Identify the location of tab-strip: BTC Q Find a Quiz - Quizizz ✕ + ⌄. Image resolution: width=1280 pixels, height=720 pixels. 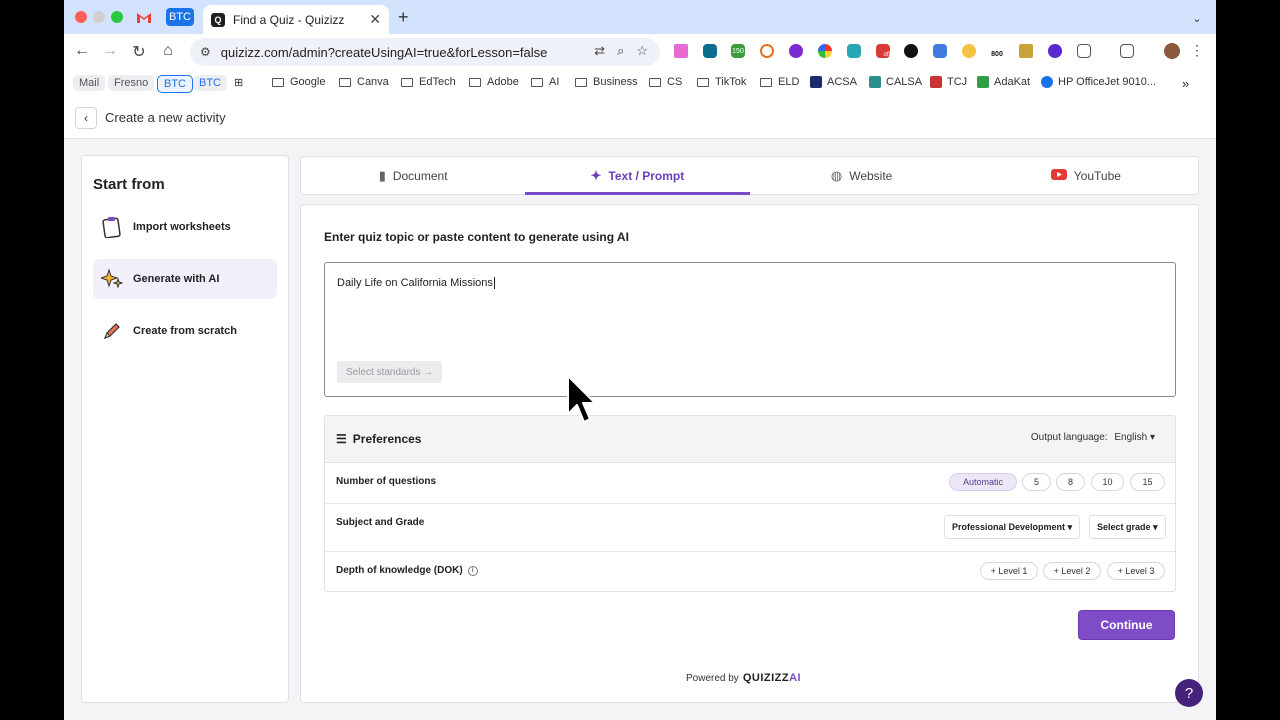
(640, 17).